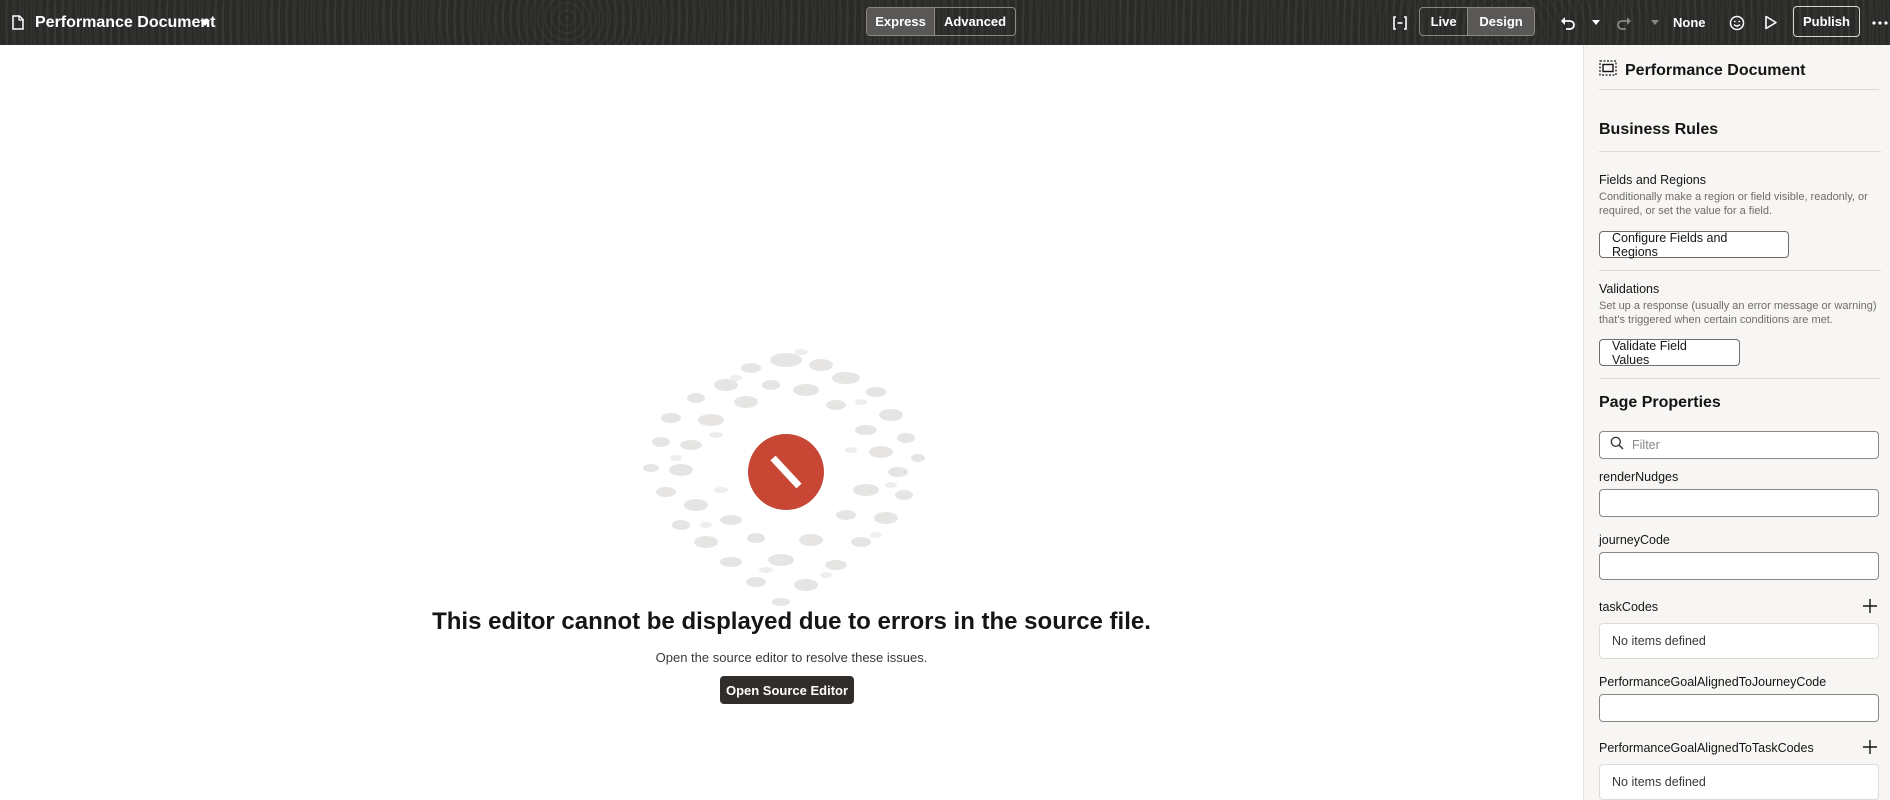 The width and height of the screenshot is (1890, 800). What do you see at coordinates (1400, 22) in the screenshot?
I see `bracket-icon` at bounding box center [1400, 22].